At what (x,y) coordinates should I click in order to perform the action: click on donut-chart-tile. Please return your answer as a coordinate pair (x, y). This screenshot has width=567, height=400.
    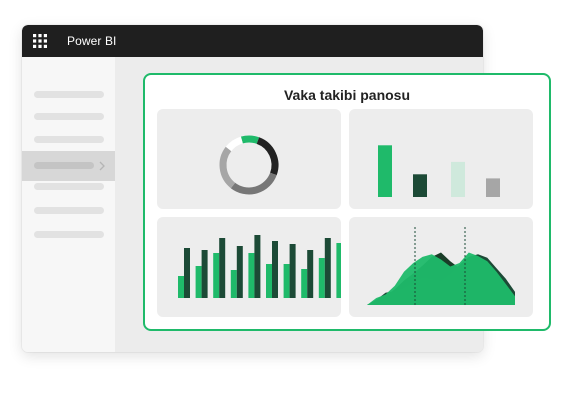
    Looking at the image, I should click on (249, 159).